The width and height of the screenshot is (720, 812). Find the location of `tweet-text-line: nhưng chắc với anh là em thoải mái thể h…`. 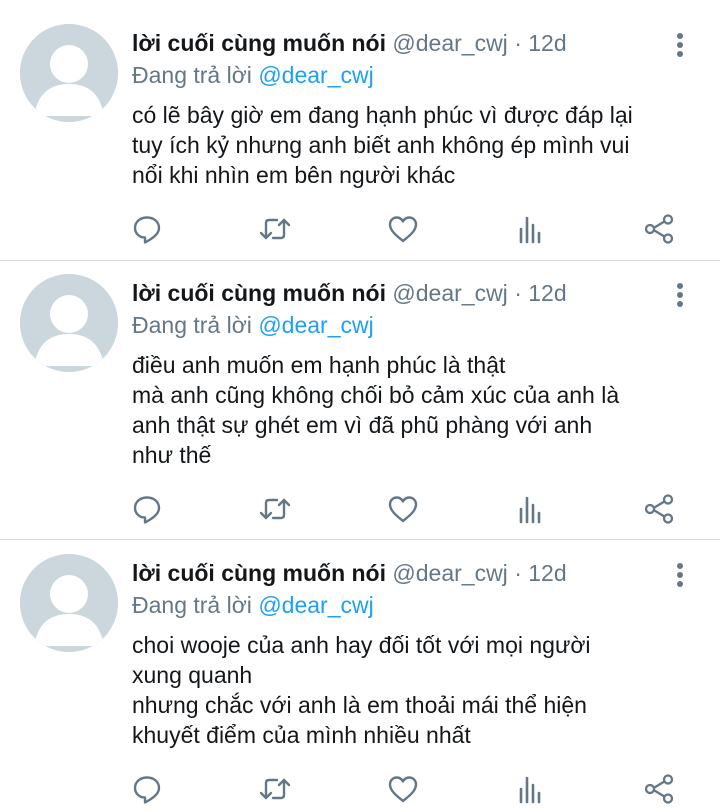

tweet-text-line: nhưng chắc với anh là em thoải mái thể h… is located at coordinates (359, 705).